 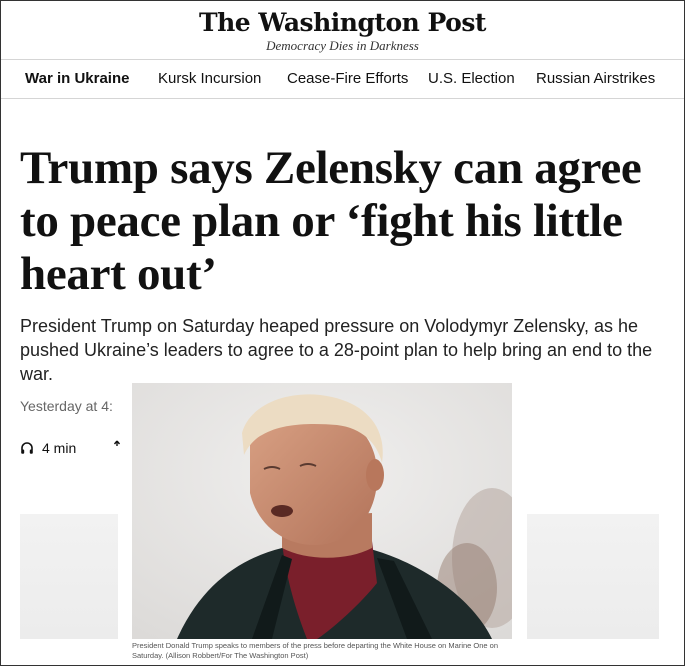 I want to click on nav-divider, so click(x=342, y=98).